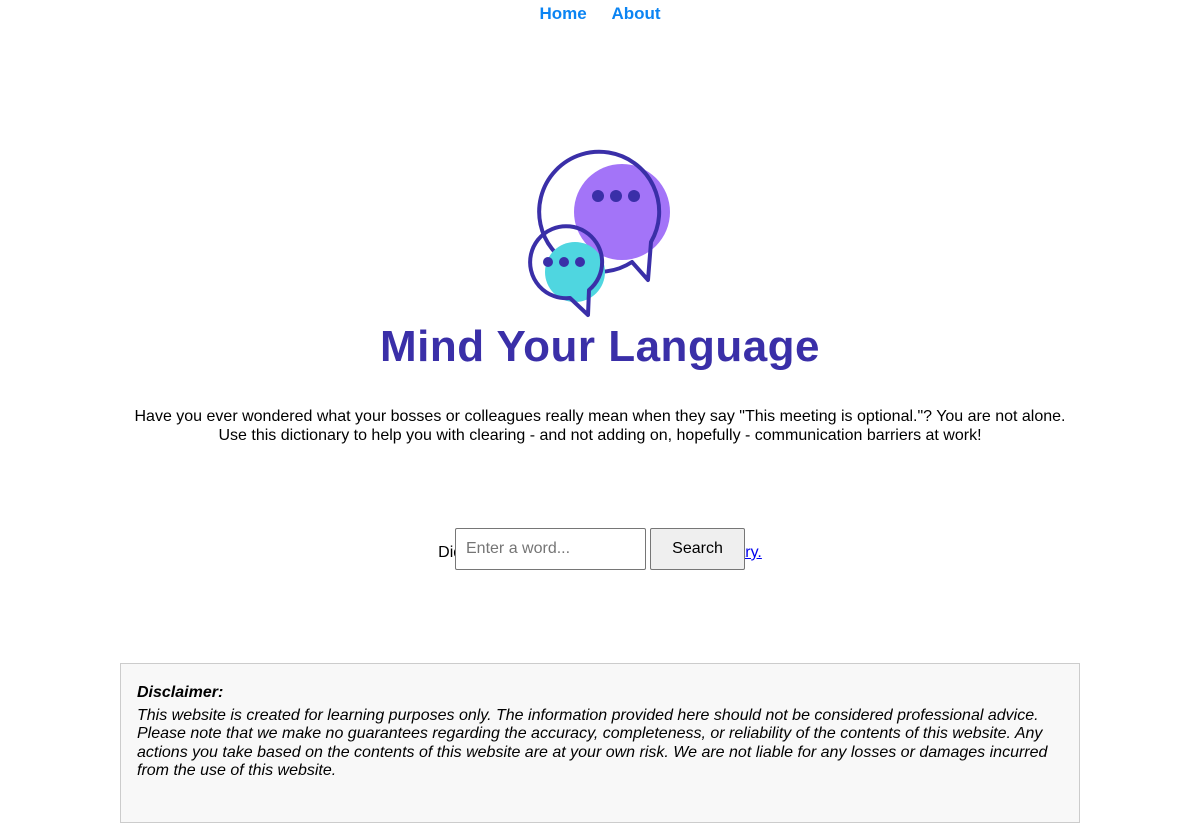 This screenshot has height=823, width=1200. What do you see at coordinates (600, 14) in the screenshot?
I see `top-nav: Home About` at bounding box center [600, 14].